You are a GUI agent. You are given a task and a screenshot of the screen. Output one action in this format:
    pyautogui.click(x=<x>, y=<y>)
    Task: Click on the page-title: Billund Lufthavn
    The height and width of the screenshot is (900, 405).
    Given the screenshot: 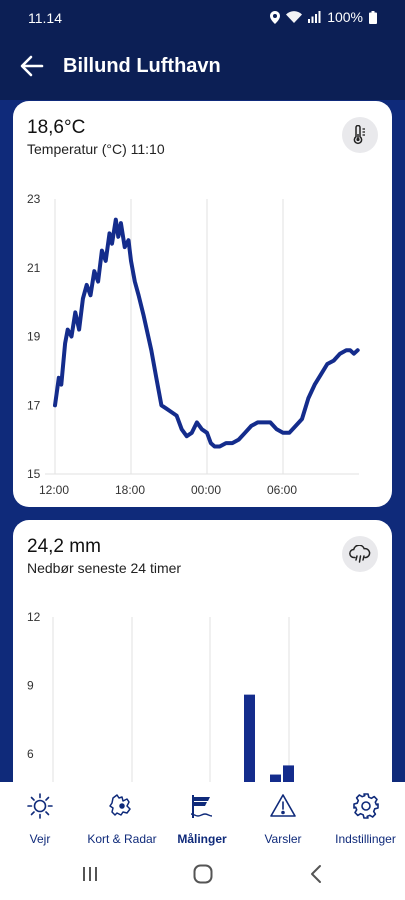 What is the action you would take?
    pyautogui.click(x=142, y=66)
    